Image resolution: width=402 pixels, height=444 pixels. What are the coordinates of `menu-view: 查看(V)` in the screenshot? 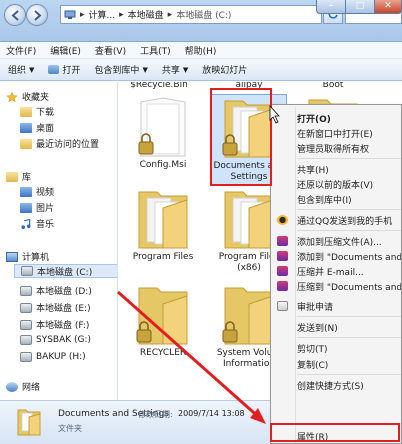 It's located at (110, 50).